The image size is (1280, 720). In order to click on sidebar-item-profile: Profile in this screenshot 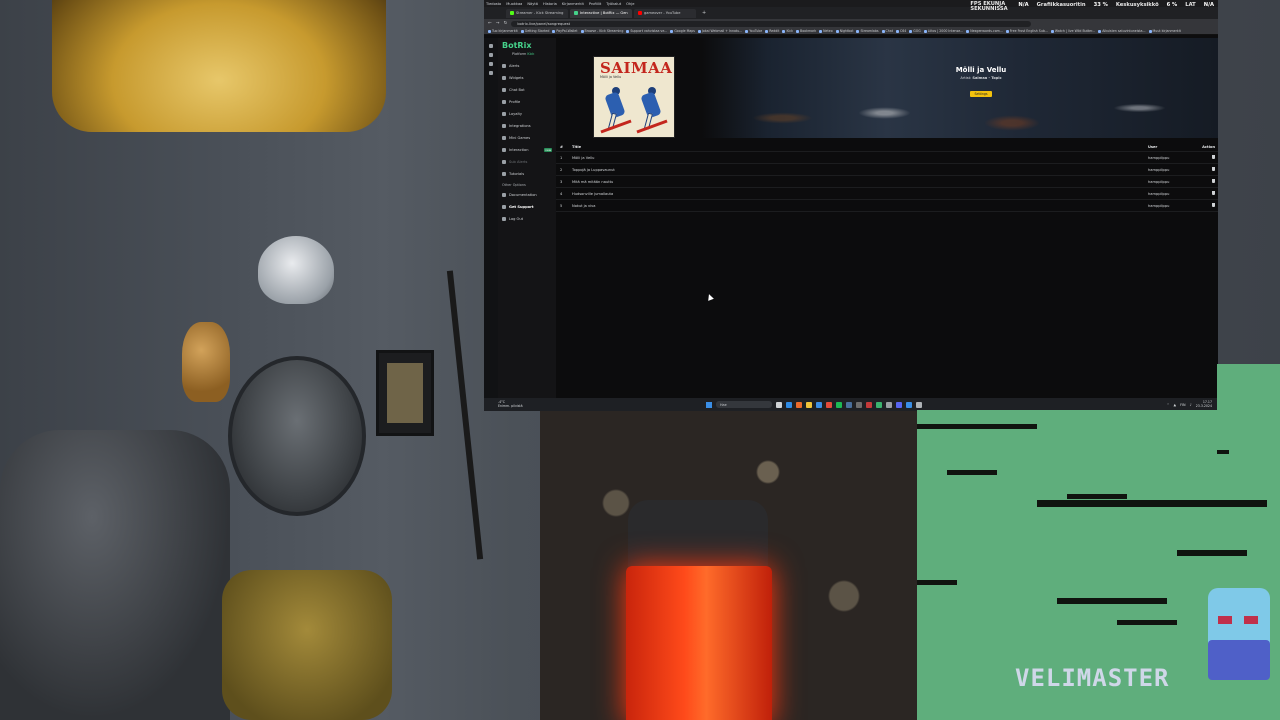, I will do `click(527, 102)`.